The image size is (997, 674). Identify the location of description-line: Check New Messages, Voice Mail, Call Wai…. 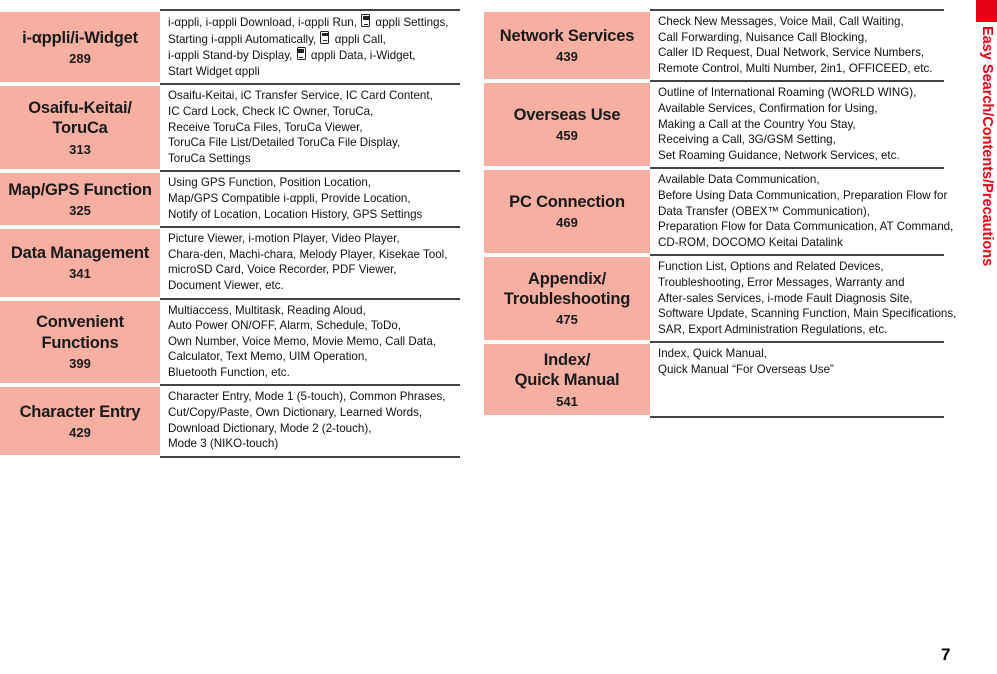
(781, 21).